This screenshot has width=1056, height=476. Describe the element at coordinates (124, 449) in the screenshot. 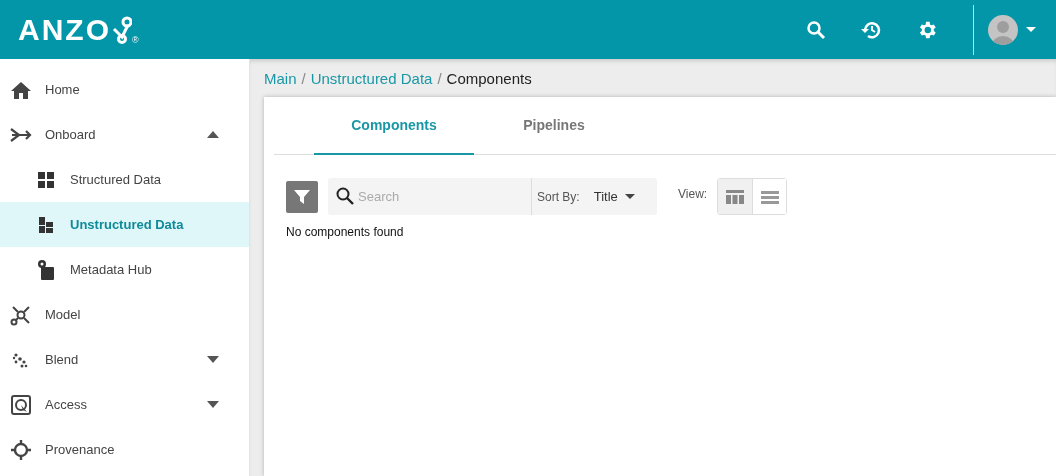

I see `nav-item: Provenance` at that location.